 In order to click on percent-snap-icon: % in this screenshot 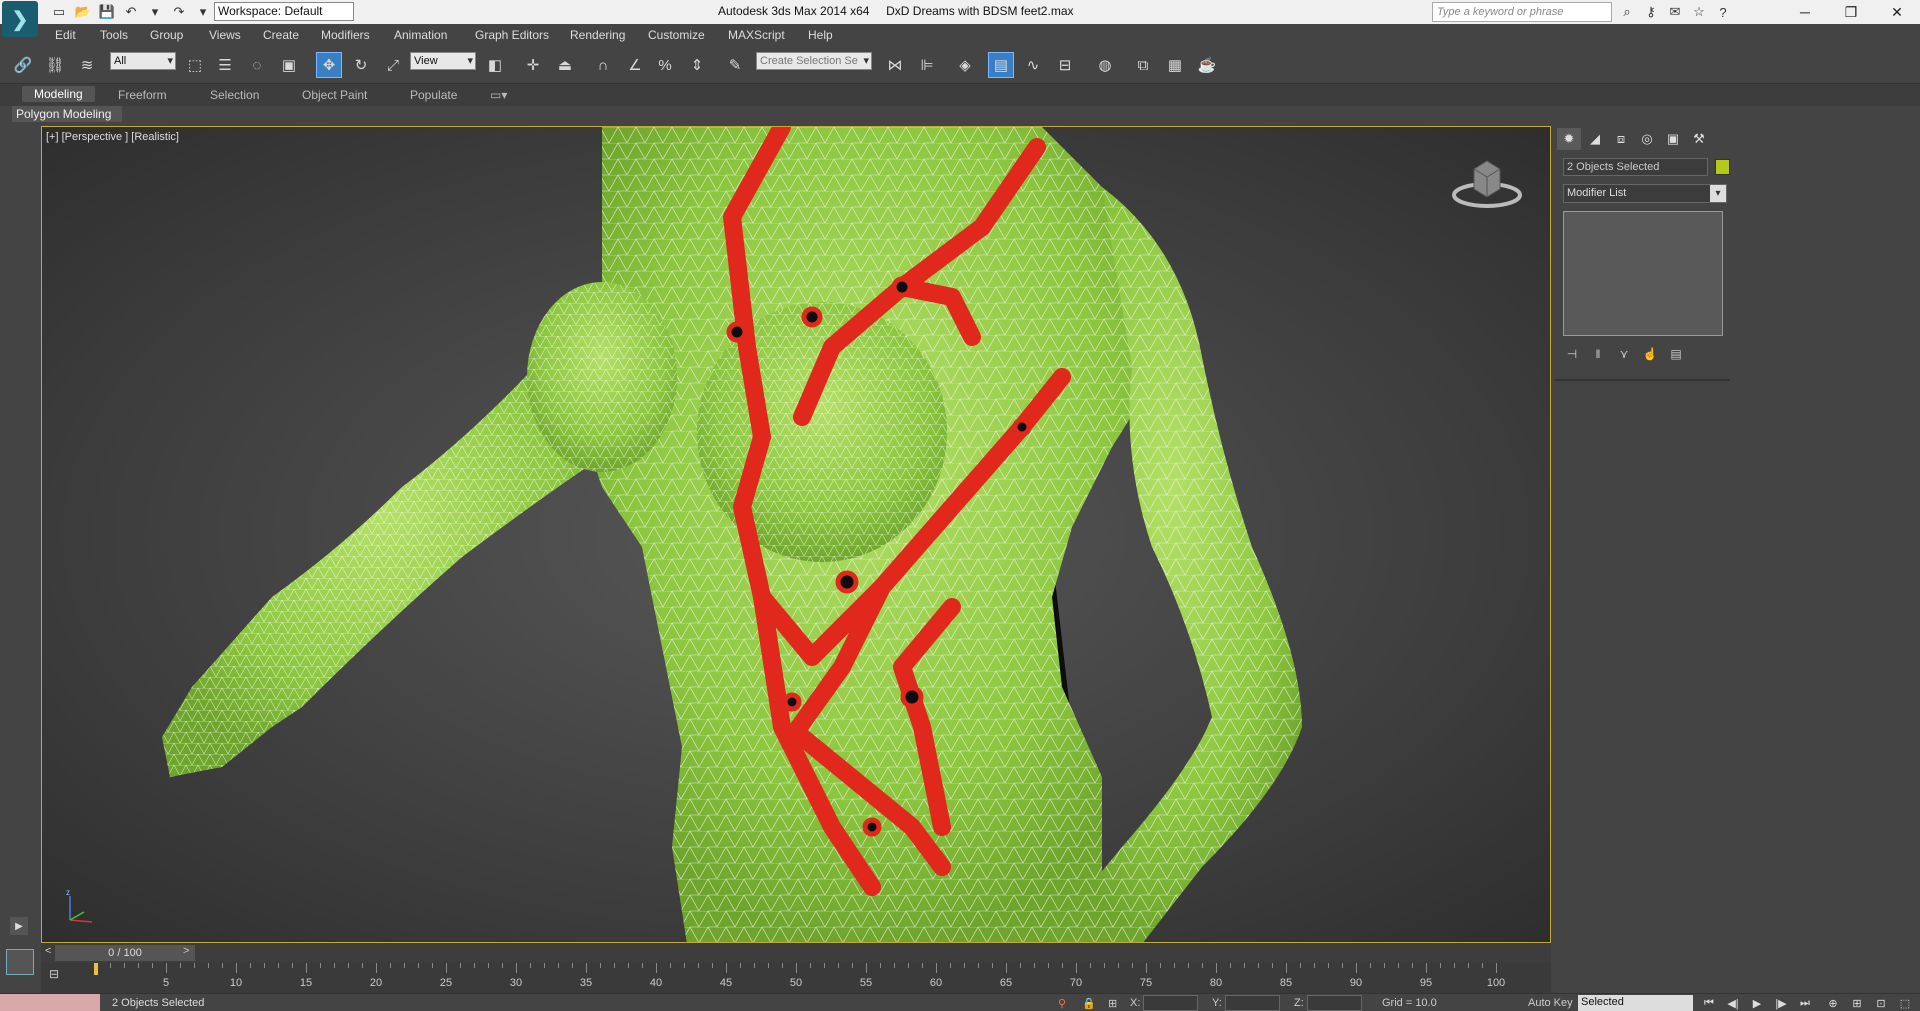, I will do `click(665, 65)`.